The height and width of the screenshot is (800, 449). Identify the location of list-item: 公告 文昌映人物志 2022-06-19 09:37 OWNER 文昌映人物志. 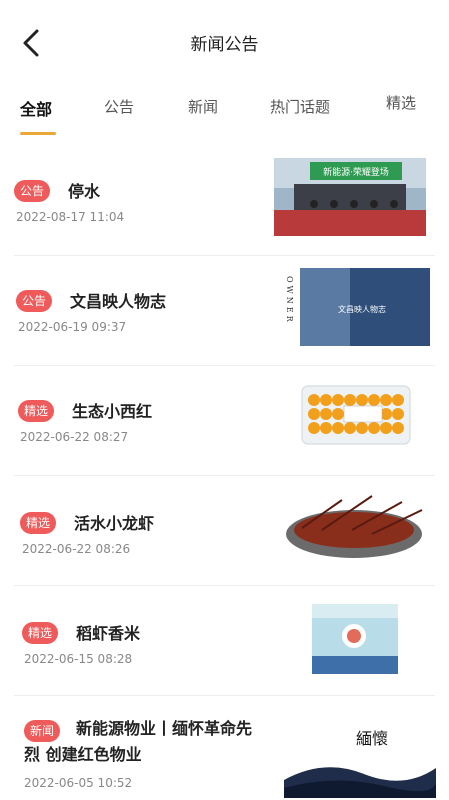
(224, 311).